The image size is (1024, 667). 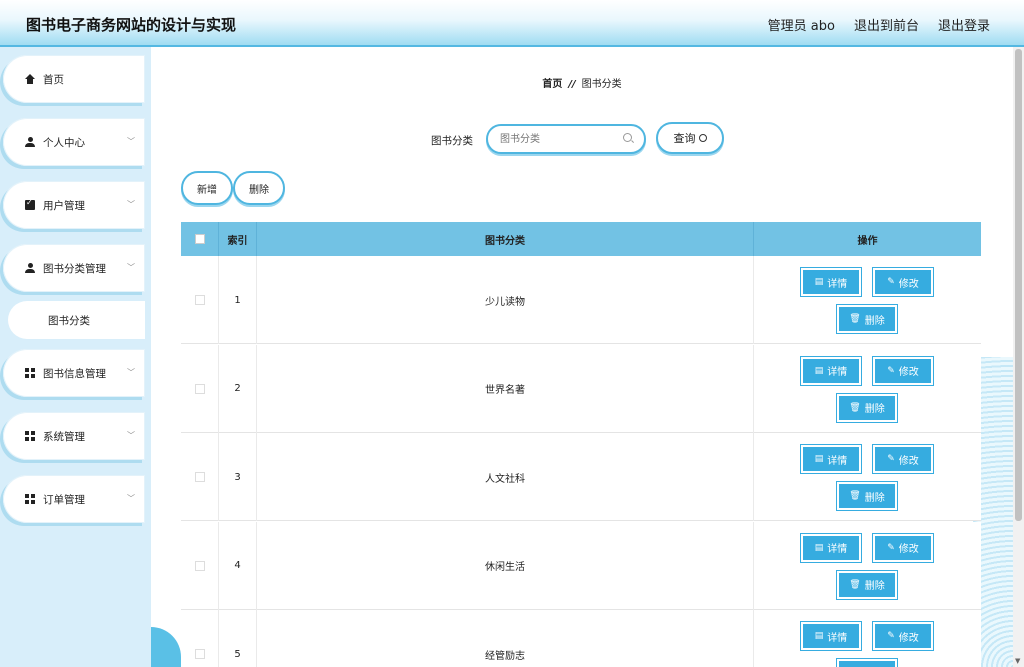 What do you see at coordinates (64, 499) in the screenshot?
I see `sidebar-item-label: 订单管理` at bounding box center [64, 499].